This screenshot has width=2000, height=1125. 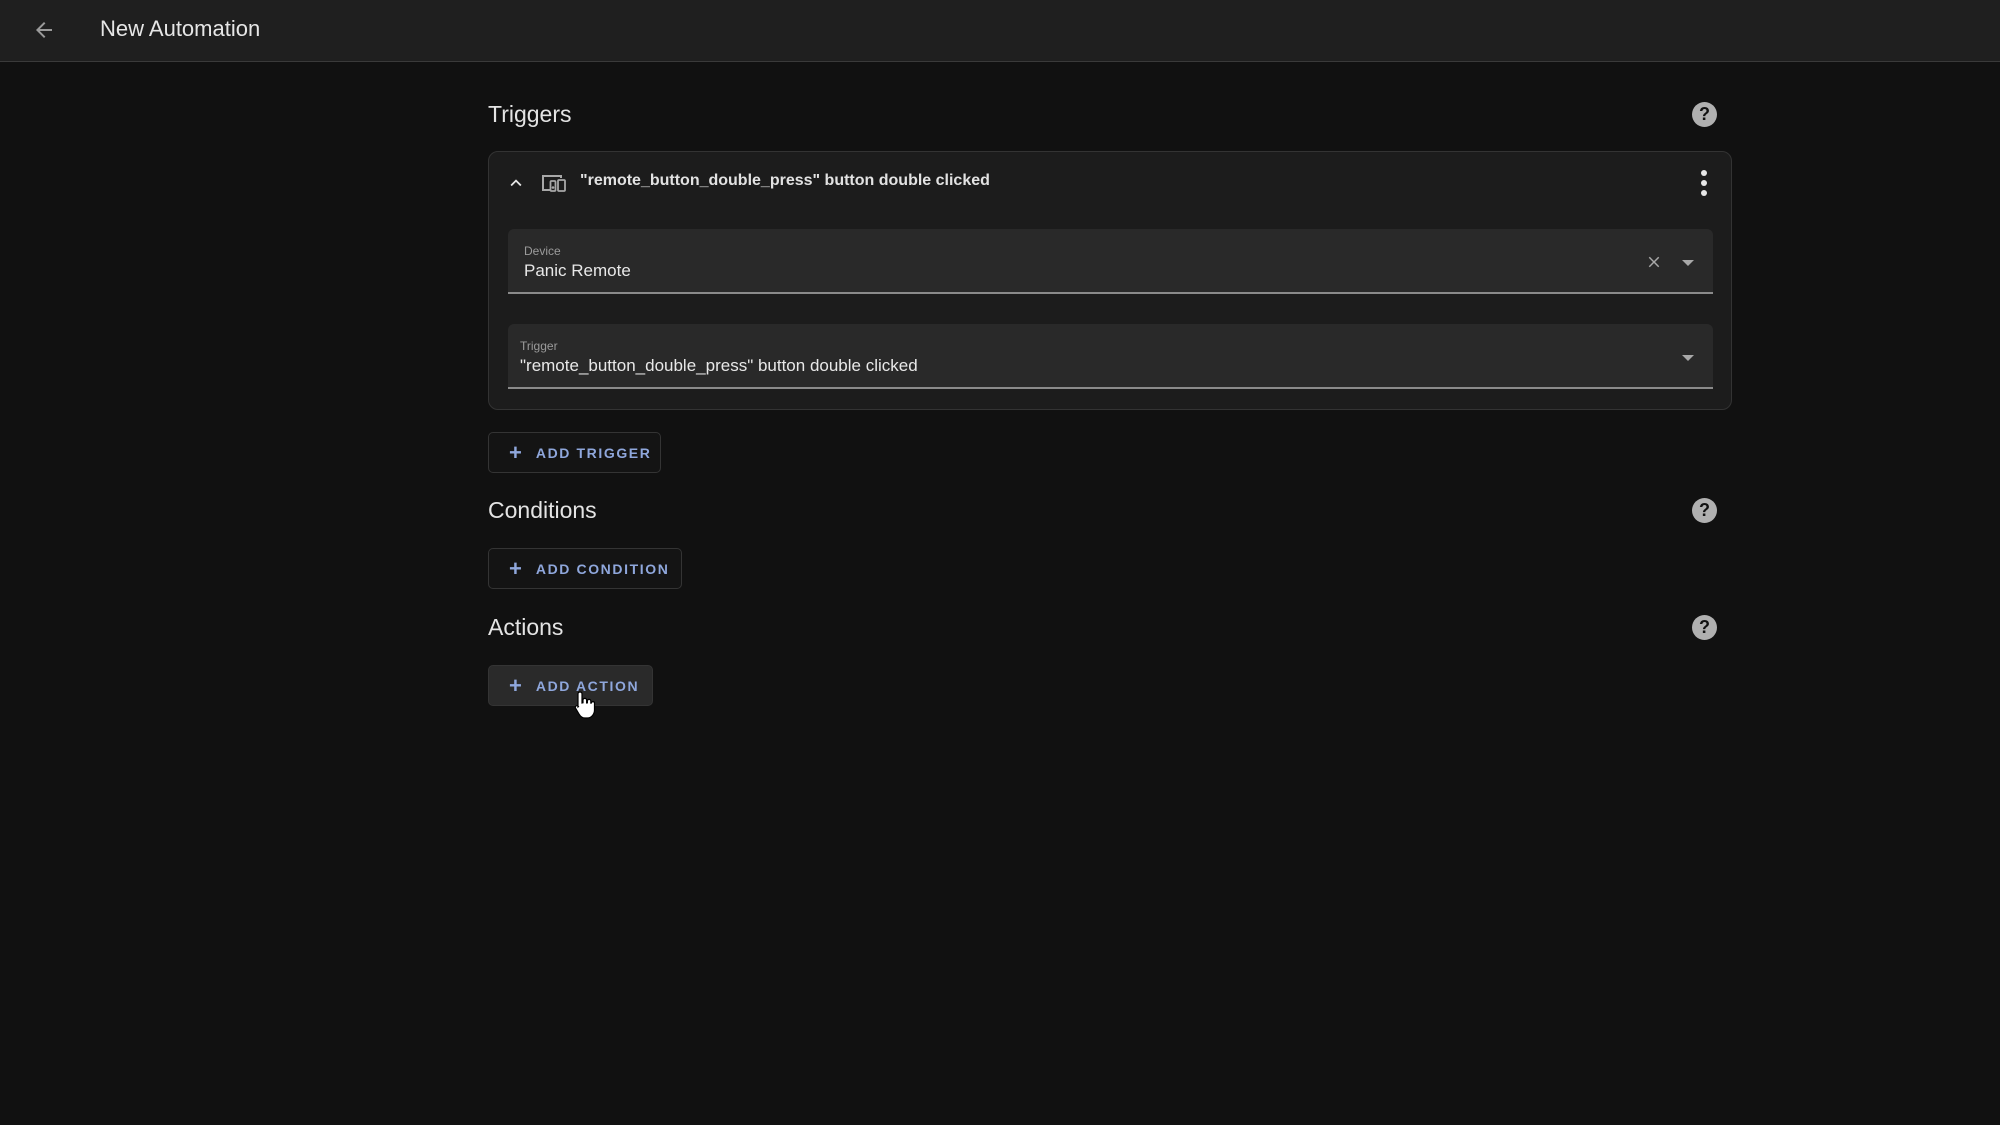 What do you see at coordinates (602, 568) in the screenshot?
I see `add-condition-label: ADD CONDITION` at bounding box center [602, 568].